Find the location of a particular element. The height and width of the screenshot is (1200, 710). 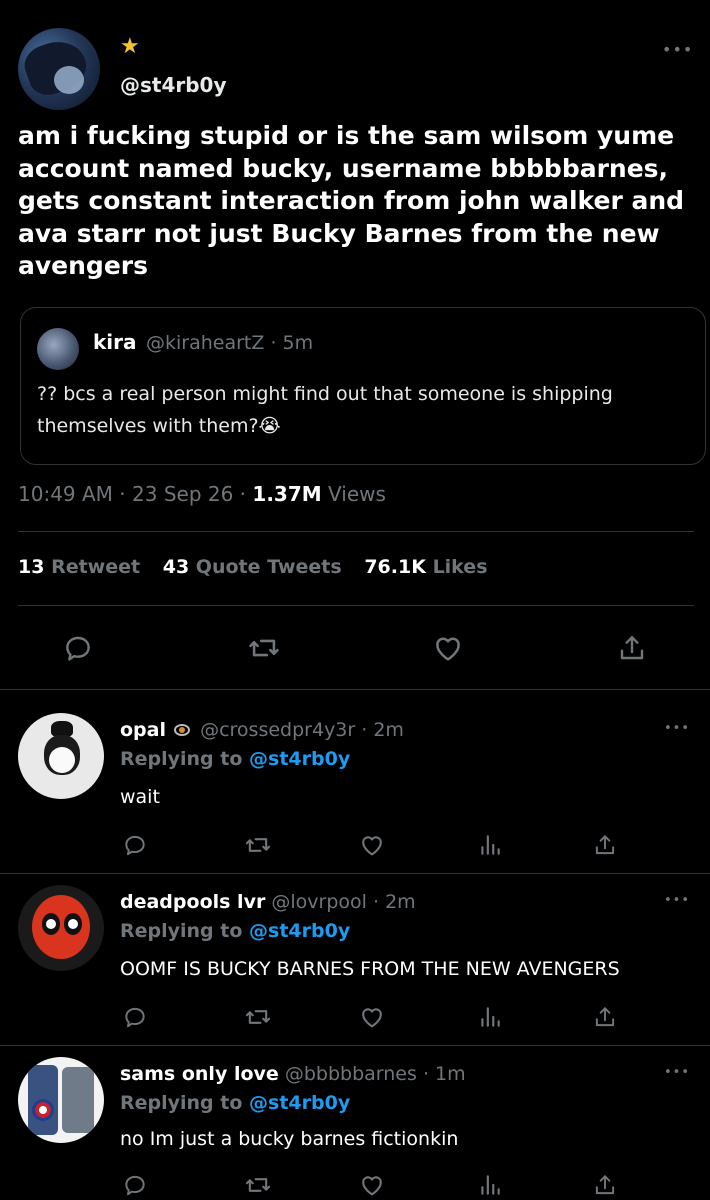

reply-author-handle: @lovrpool is located at coordinates (319, 902).